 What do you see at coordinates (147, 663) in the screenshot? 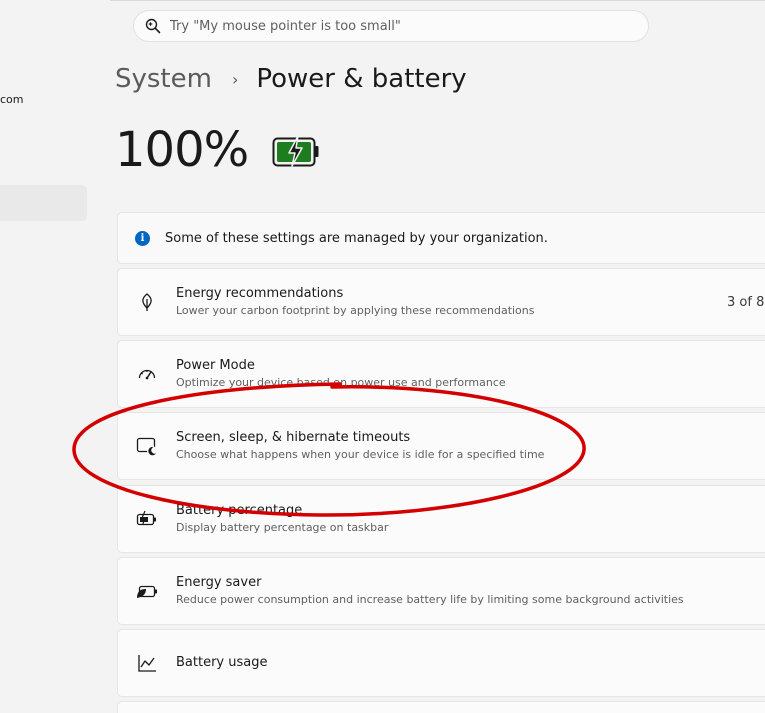
I see `chart-line-icon` at bounding box center [147, 663].